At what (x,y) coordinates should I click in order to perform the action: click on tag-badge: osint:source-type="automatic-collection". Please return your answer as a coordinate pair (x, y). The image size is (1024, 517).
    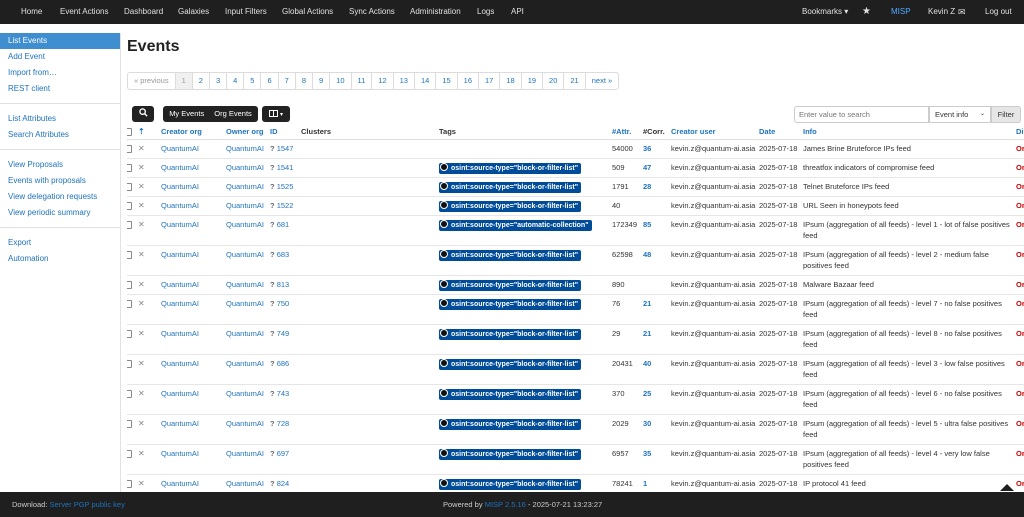
    Looking at the image, I should click on (515, 225).